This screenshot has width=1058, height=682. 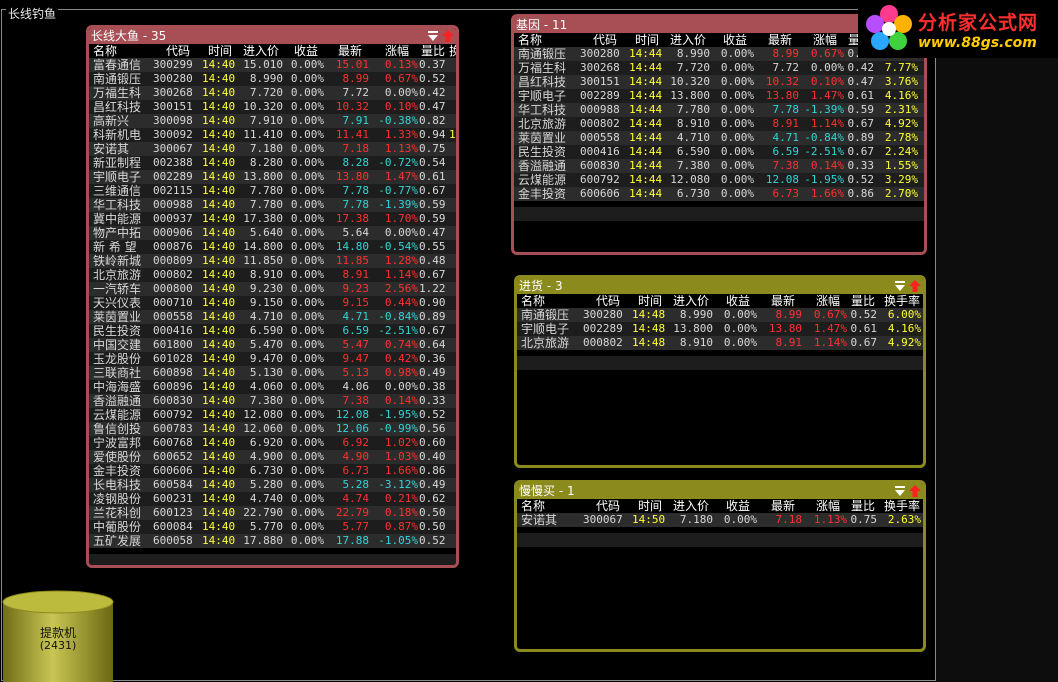 What do you see at coordinates (272, 219) in the screenshot?
I see `table-row: 冀中能源 000937 14:40 17.380 0.00% 17.38 1.70% 0.59` at bounding box center [272, 219].